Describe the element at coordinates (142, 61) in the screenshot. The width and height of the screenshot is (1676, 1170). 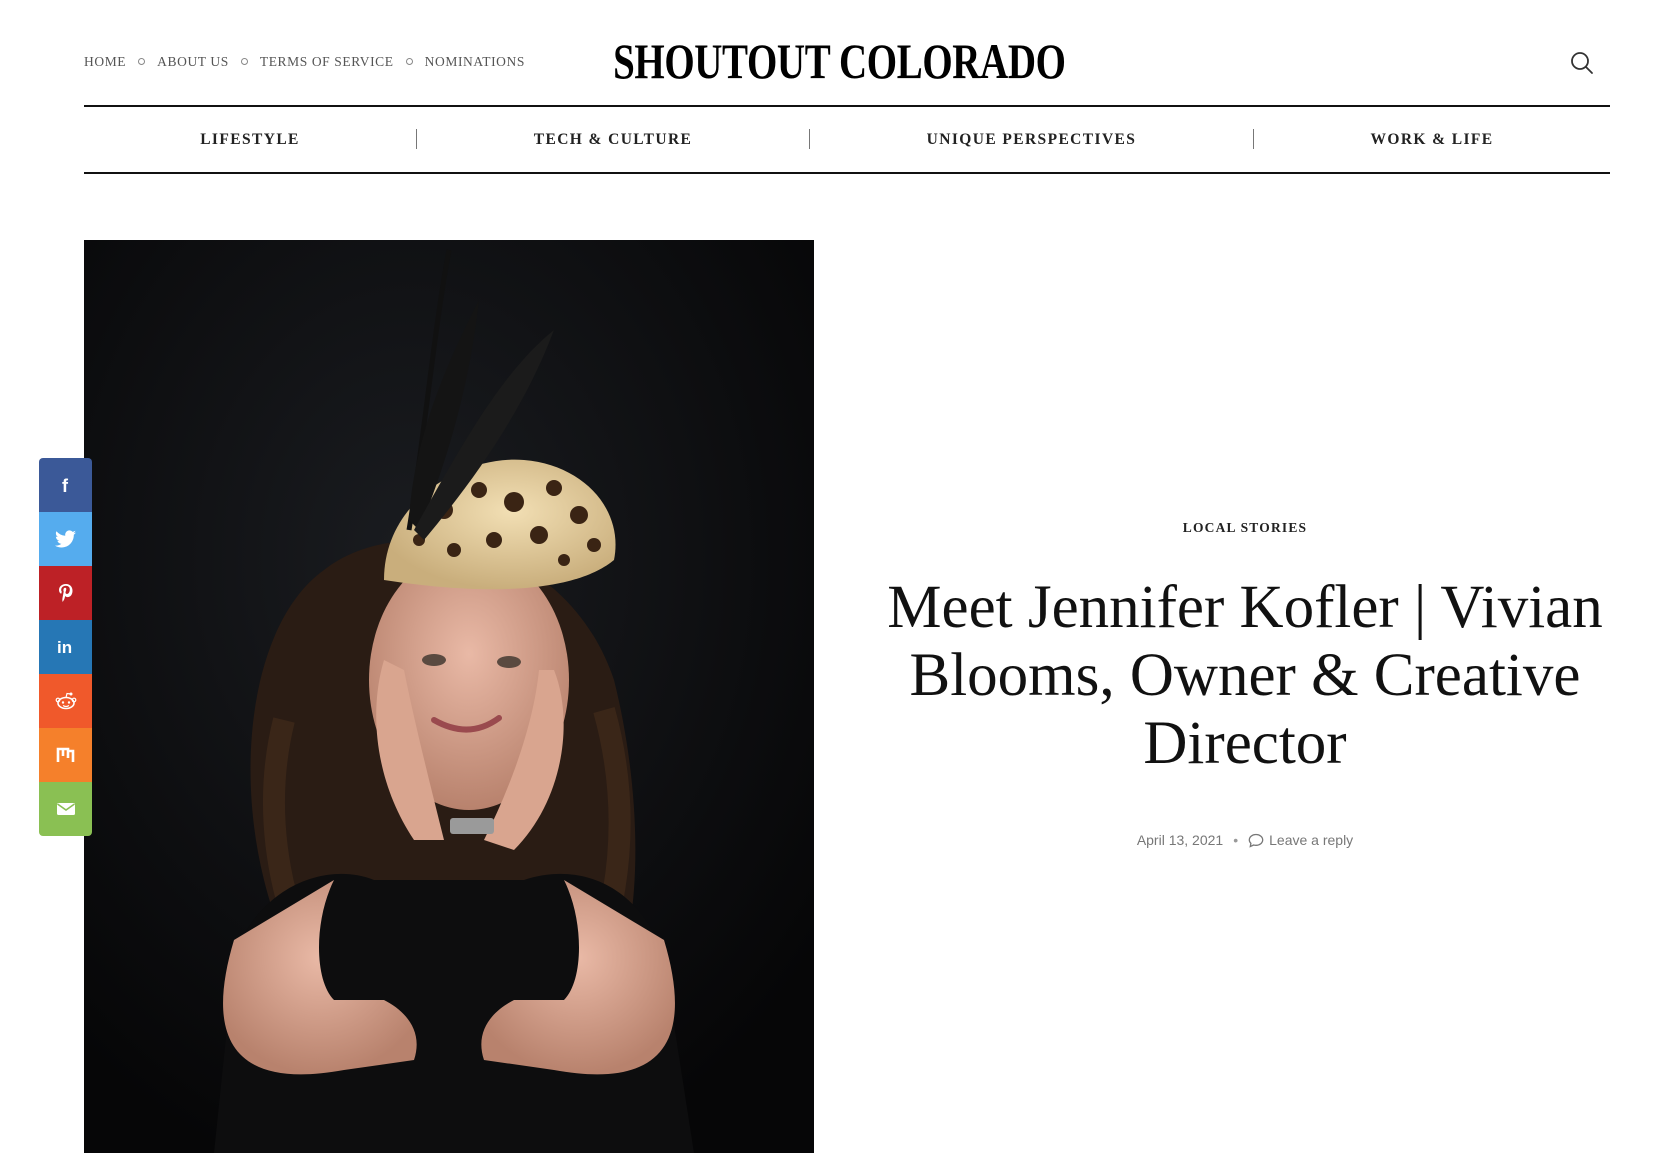
I see `nav-separator-dot` at that location.